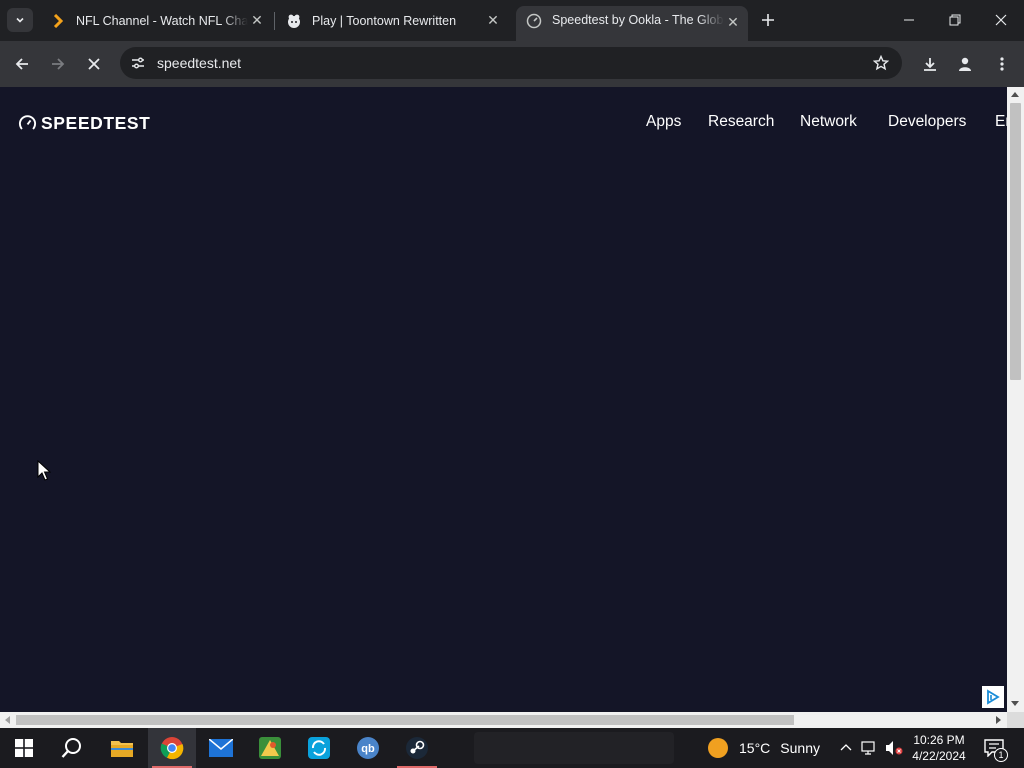 This screenshot has height=768, width=1024. What do you see at coordinates (881, 63) in the screenshot?
I see `bookmark-star-icon` at bounding box center [881, 63].